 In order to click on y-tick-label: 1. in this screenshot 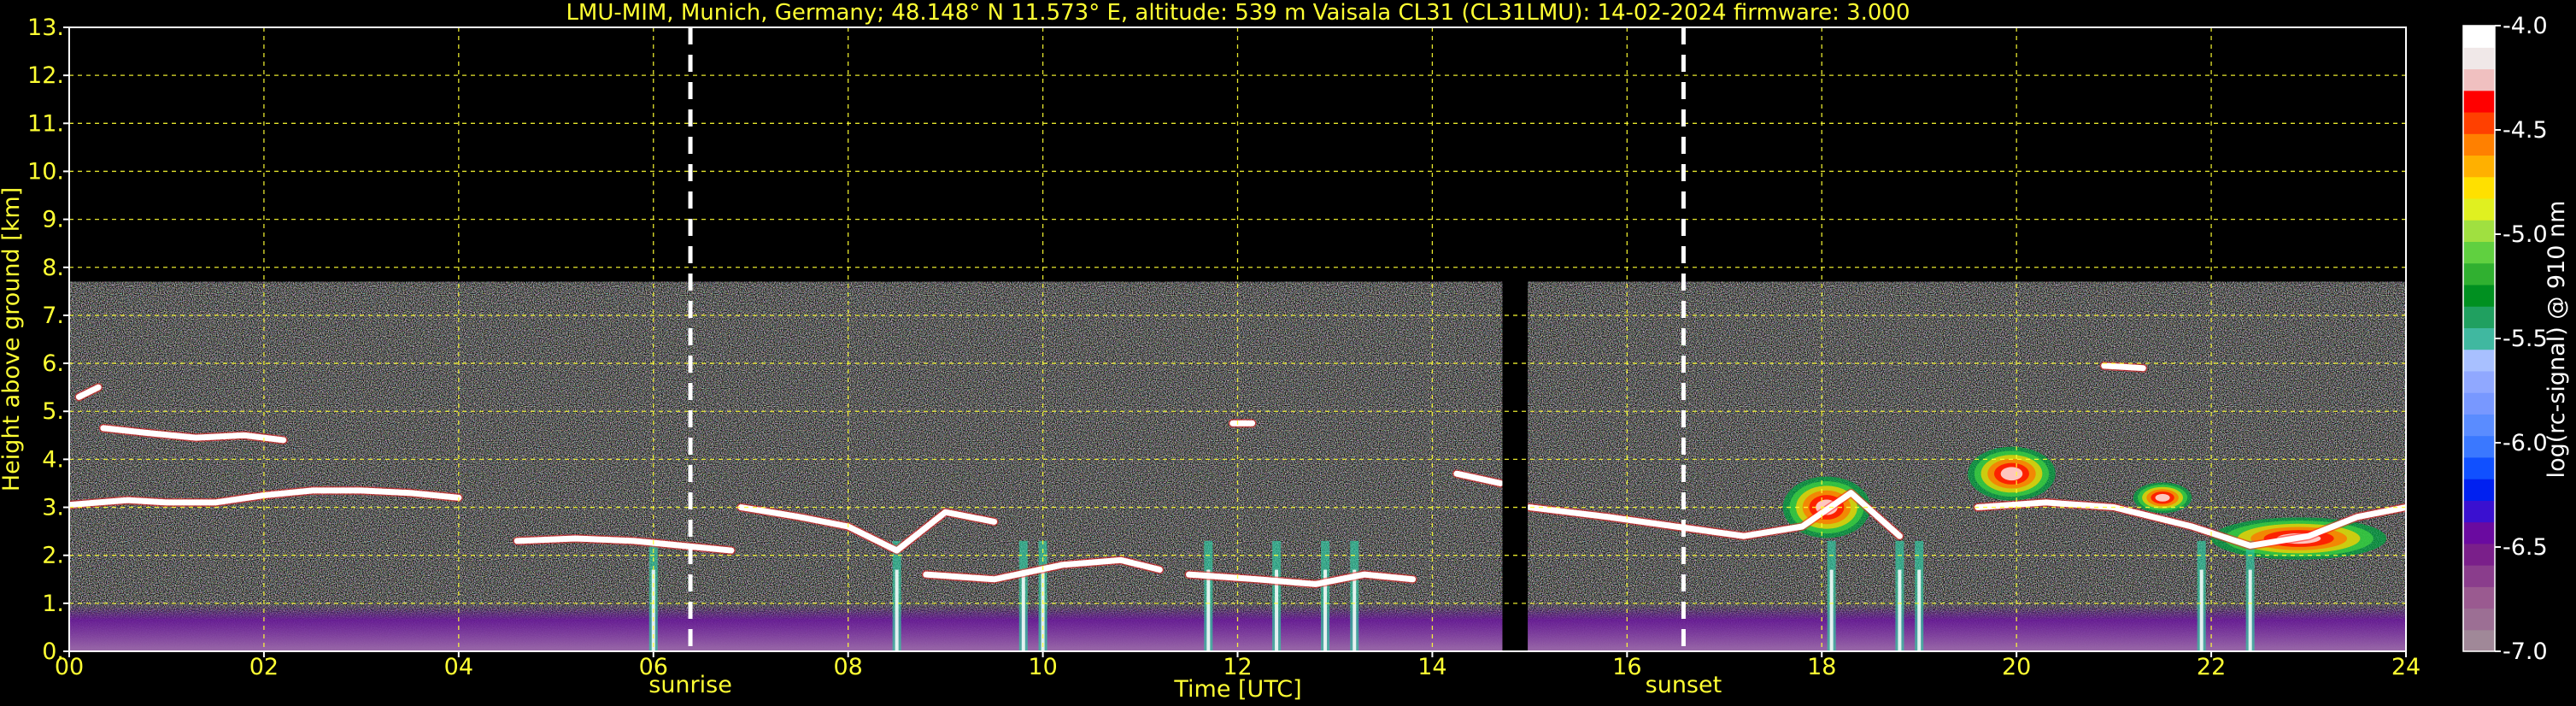, I will do `click(53, 604)`.